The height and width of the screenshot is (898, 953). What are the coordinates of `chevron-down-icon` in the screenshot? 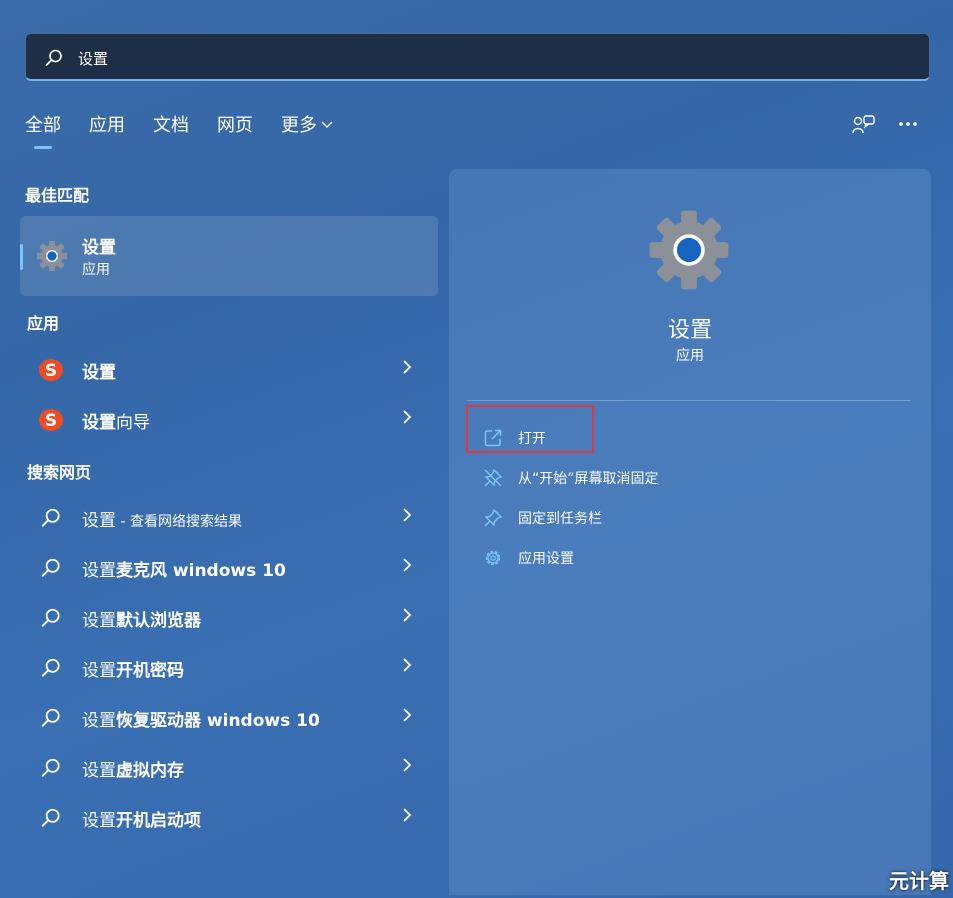 It's located at (327, 124).